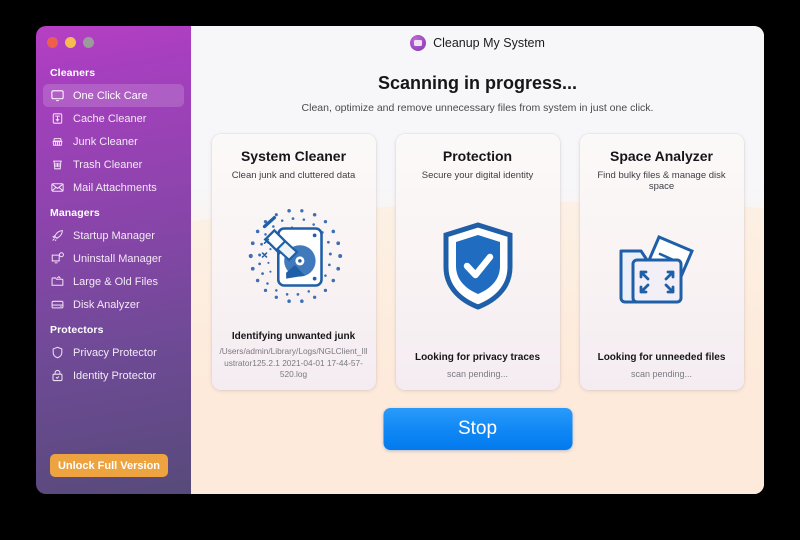  I want to click on stop-button: Stop, so click(477, 429).